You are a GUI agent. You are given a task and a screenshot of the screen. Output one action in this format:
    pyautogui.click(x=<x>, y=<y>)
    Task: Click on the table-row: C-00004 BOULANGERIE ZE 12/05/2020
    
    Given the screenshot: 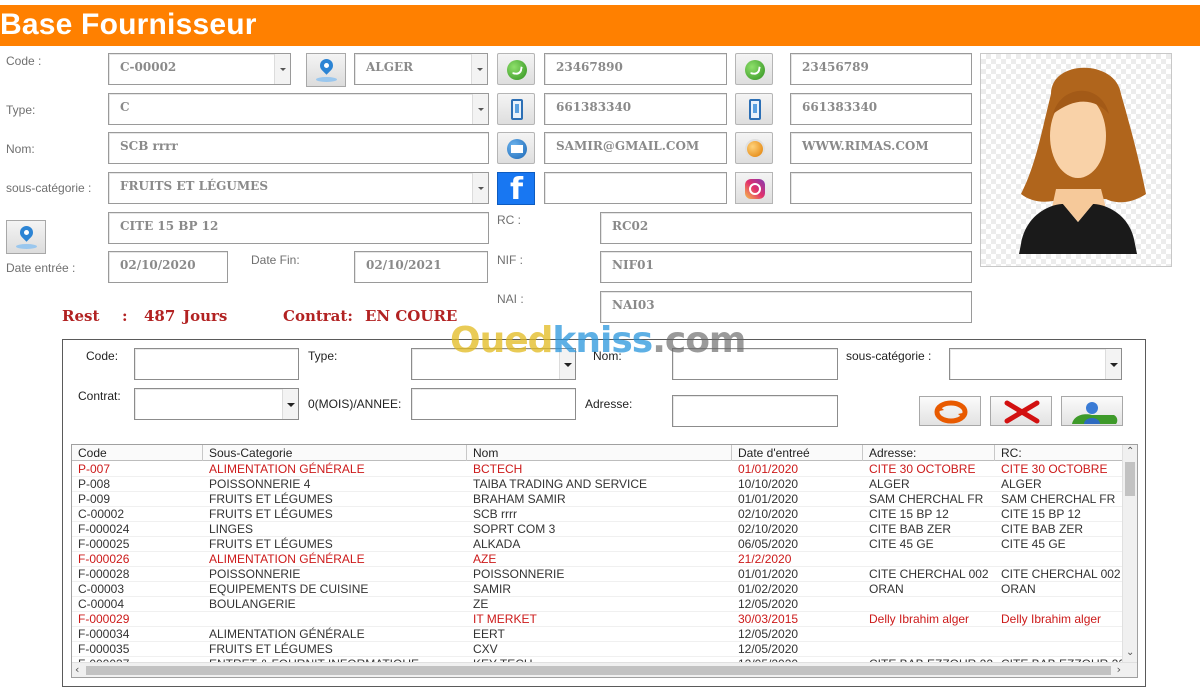 What is the action you would take?
    pyautogui.click(x=598, y=604)
    